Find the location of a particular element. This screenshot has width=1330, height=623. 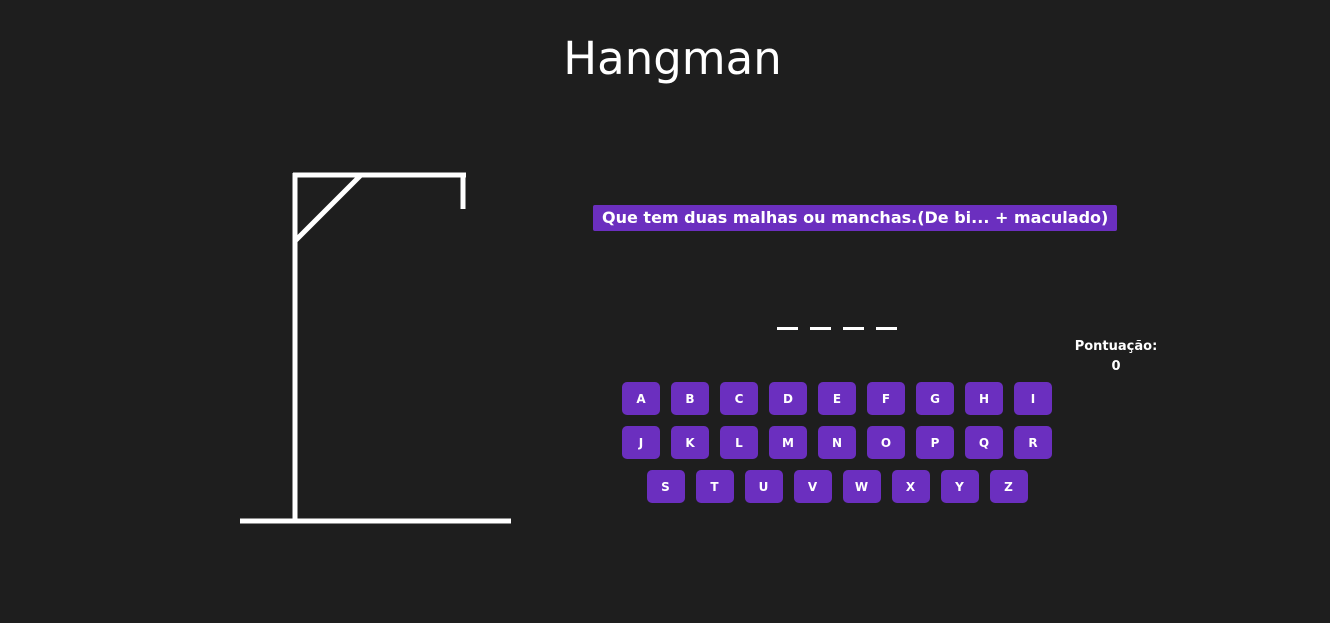

letter-key-f: F is located at coordinates (886, 398).